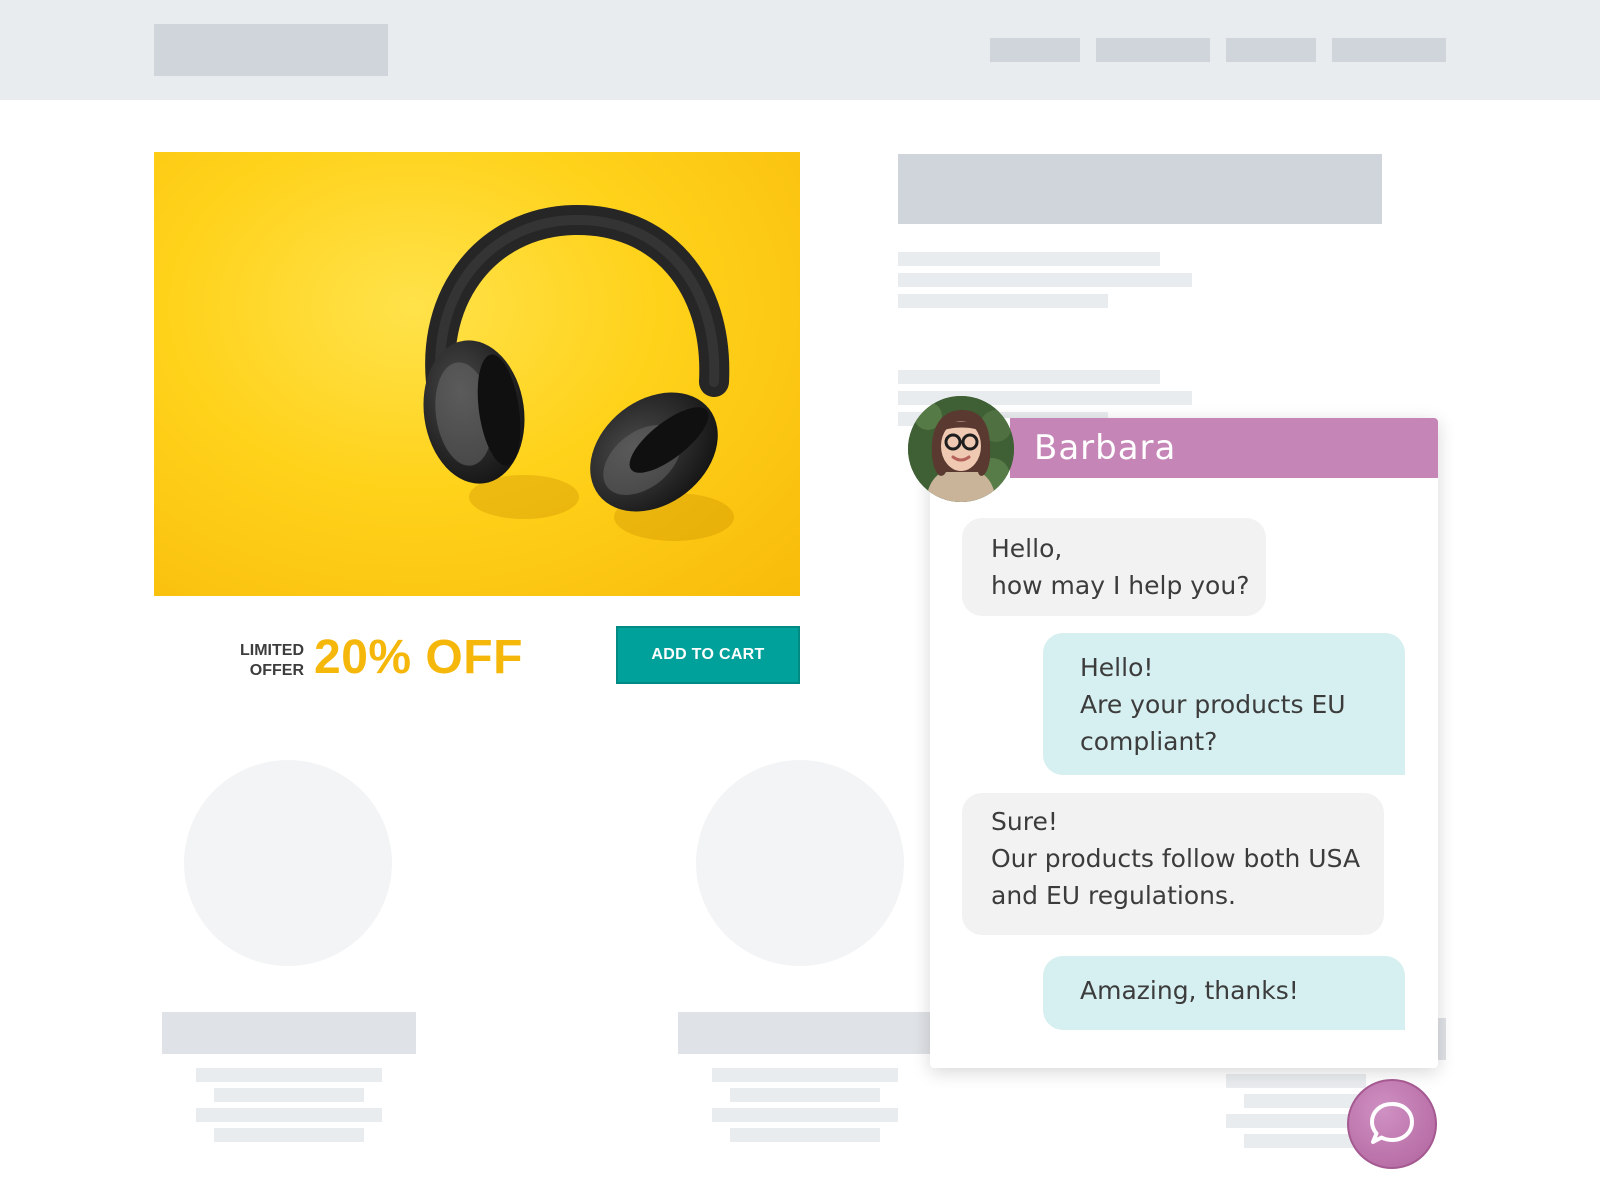  I want to click on message-line: and EU regulations., so click(1113, 895).